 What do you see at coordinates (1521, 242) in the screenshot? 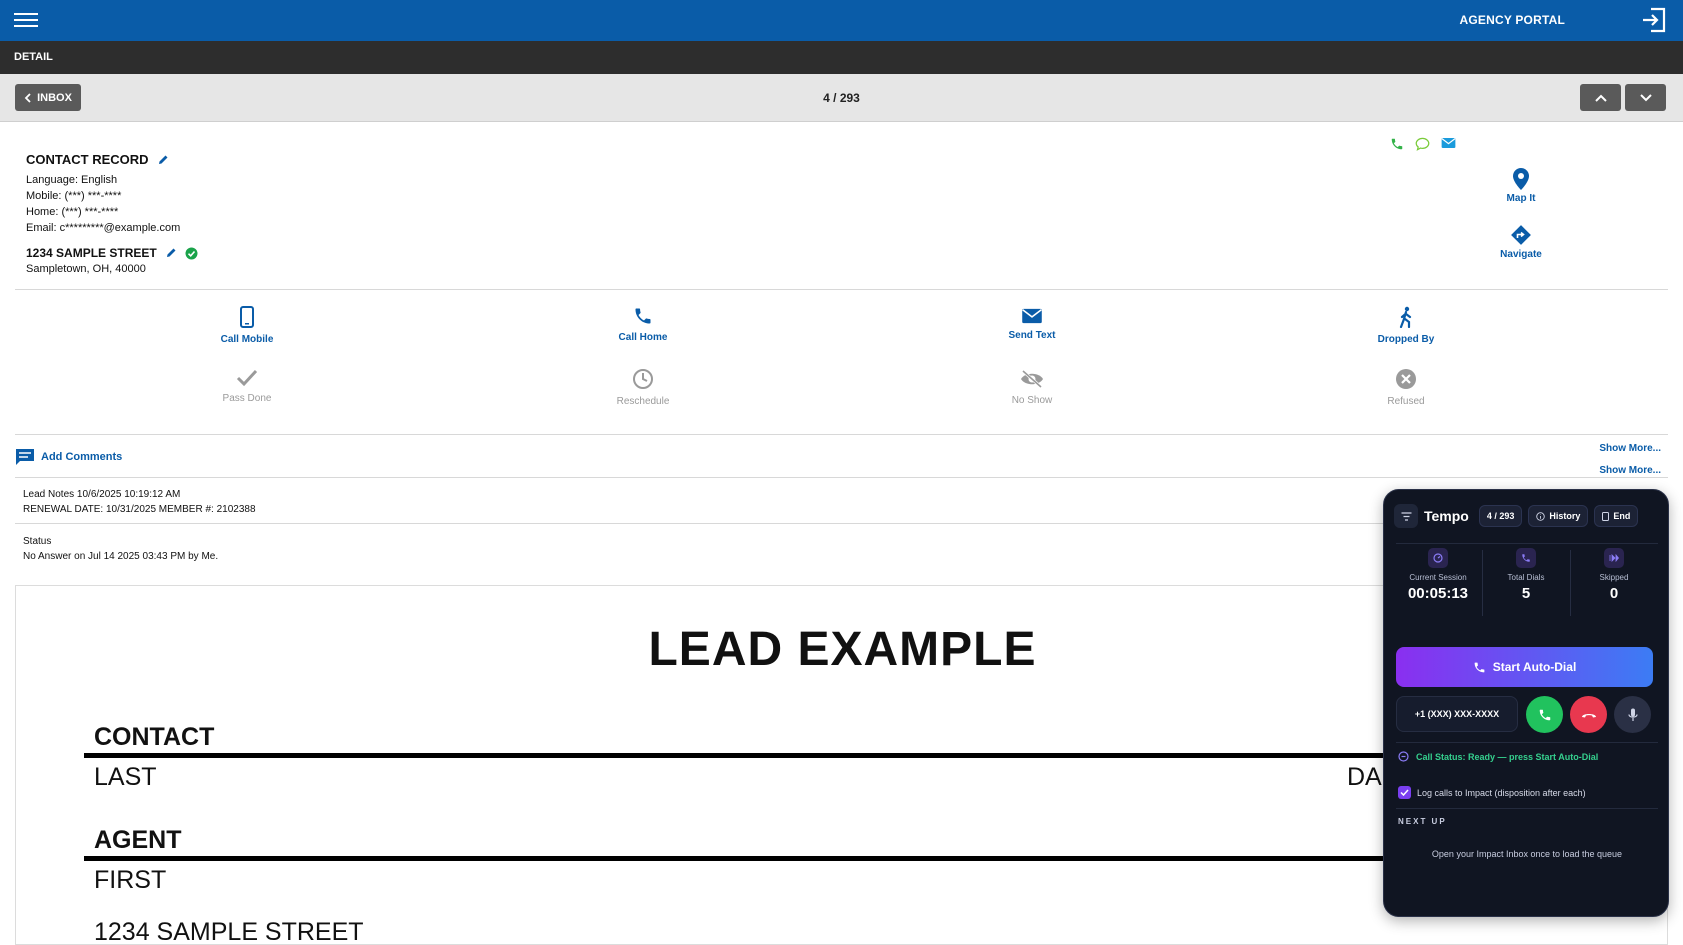
I see `navigate-button: Navigate` at bounding box center [1521, 242].